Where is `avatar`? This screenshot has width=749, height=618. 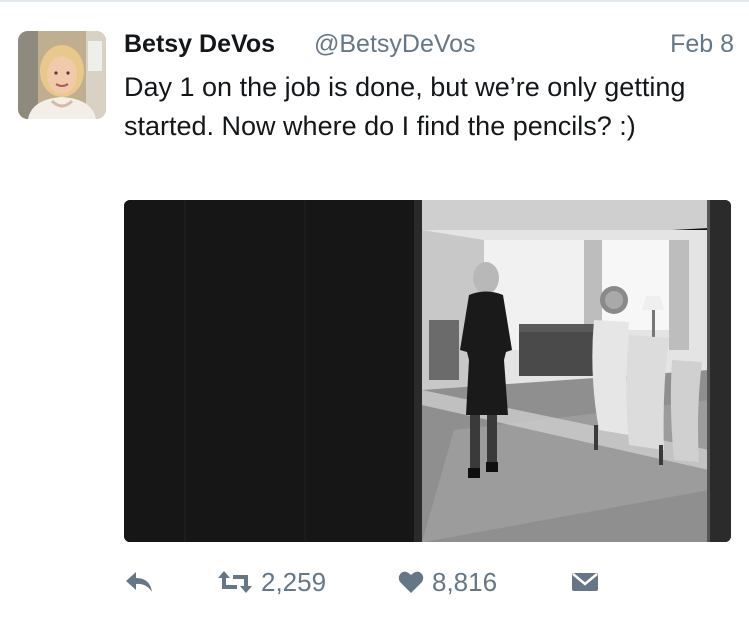 avatar is located at coordinates (62, 75).